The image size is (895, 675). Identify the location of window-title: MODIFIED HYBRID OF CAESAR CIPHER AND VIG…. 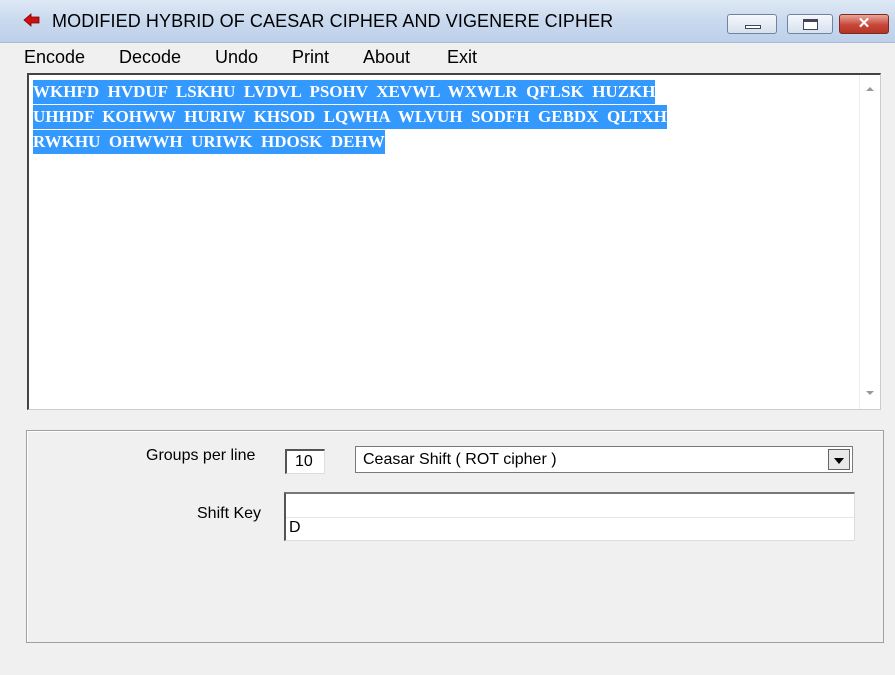
(333, 21).